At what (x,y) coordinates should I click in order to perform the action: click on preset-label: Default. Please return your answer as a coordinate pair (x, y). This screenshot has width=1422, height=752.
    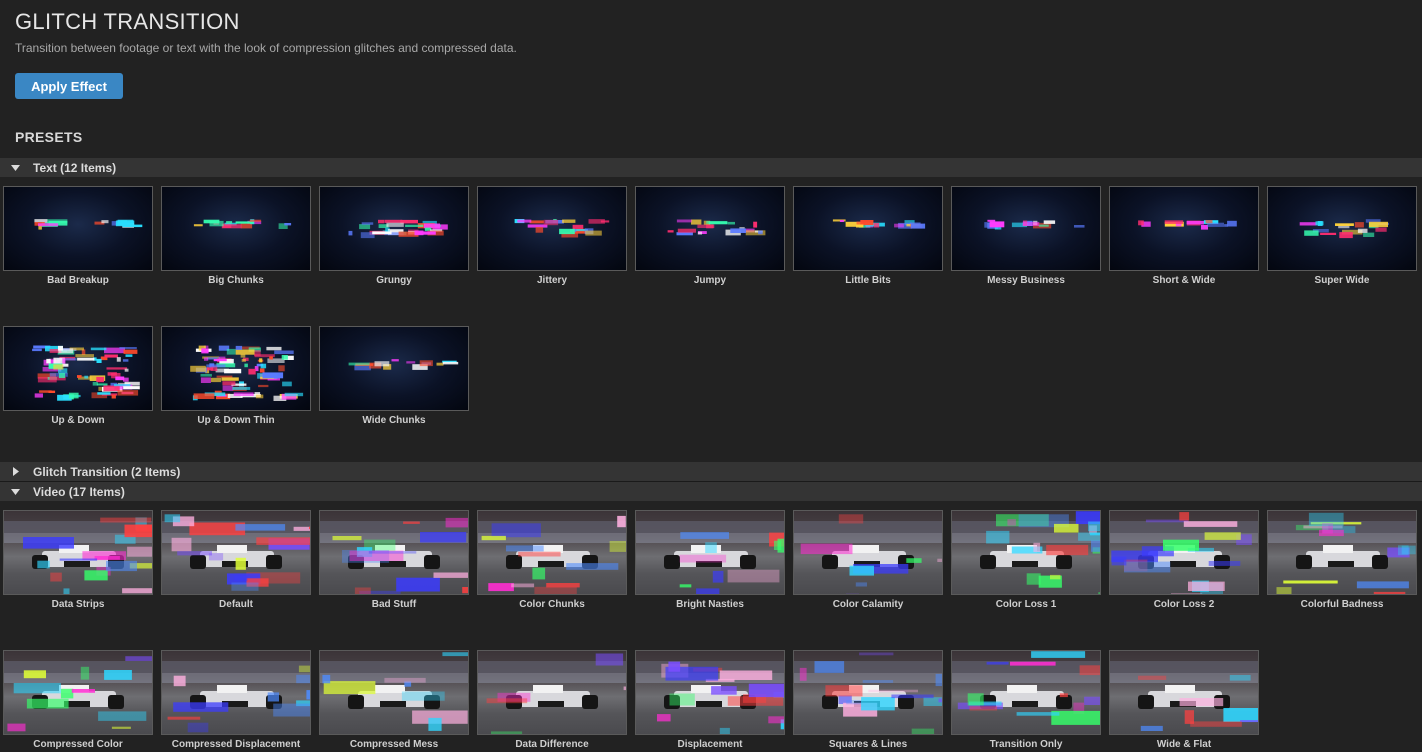
    Looking at the image, I should click on (236, 604).